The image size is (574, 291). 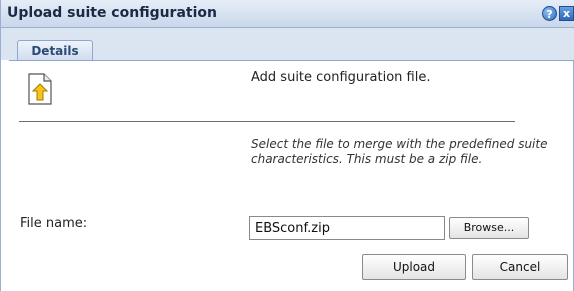 I want to click on file-name-input, so click(x=347, y=228).